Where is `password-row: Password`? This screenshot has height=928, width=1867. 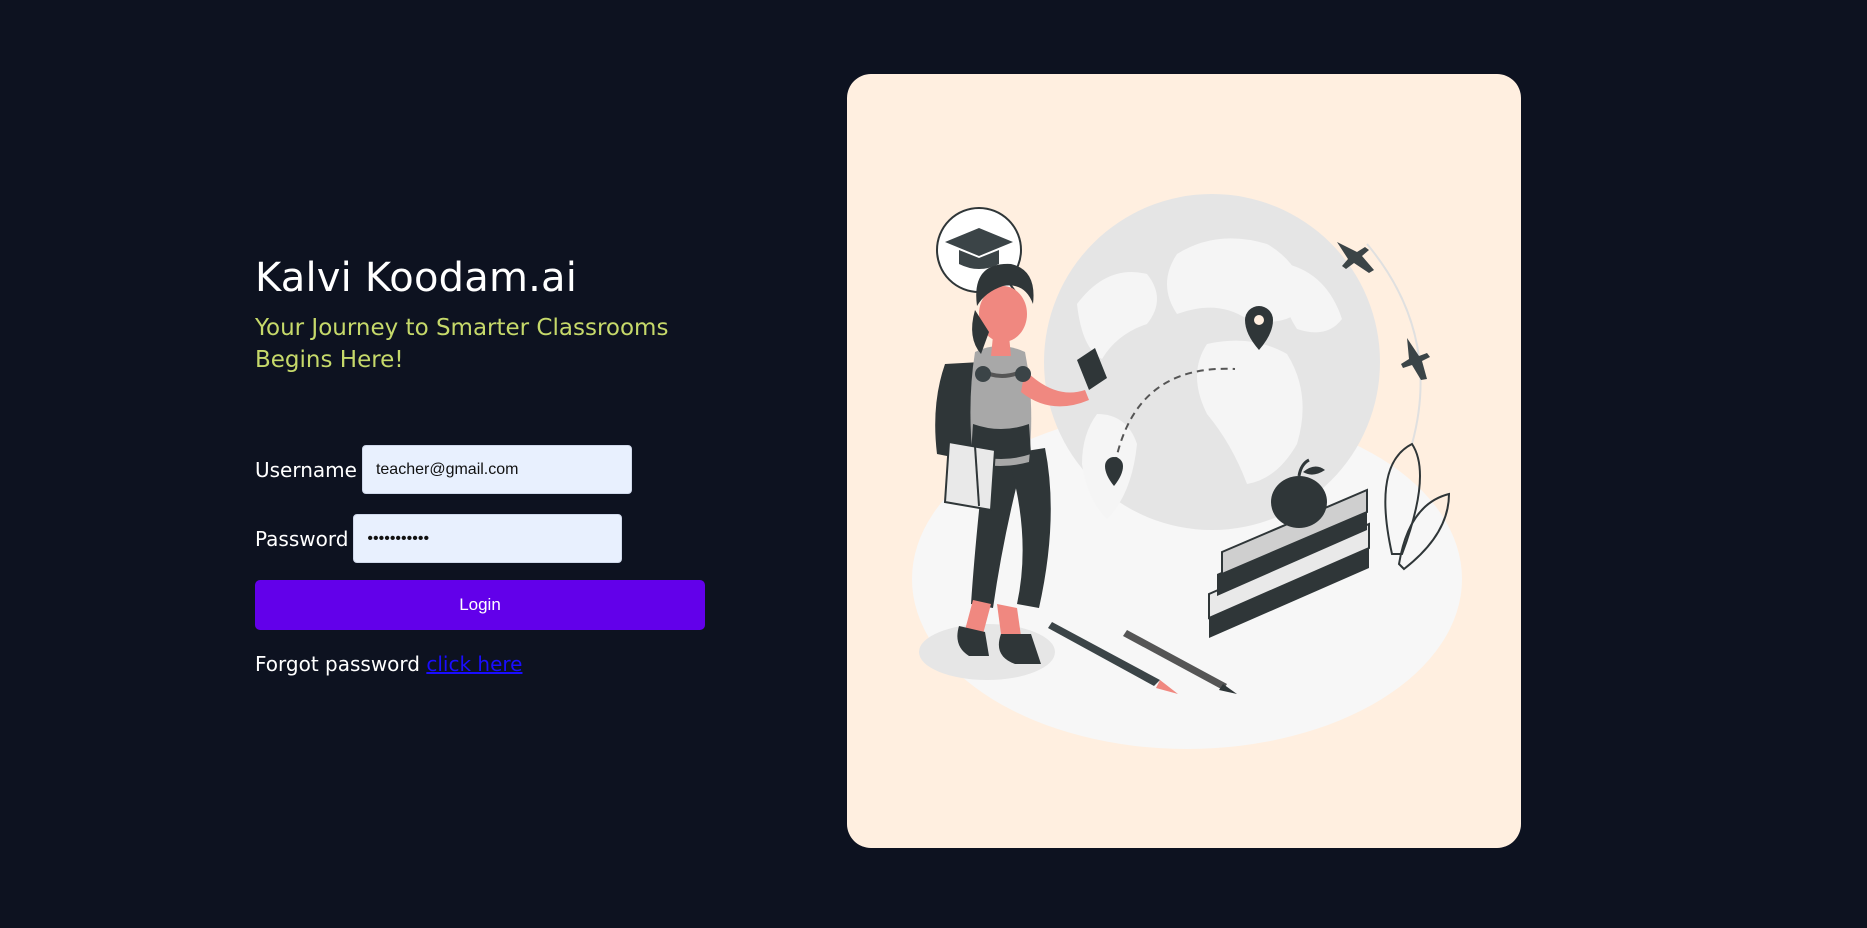
password-row: Password is located at coordinates (480, 538).